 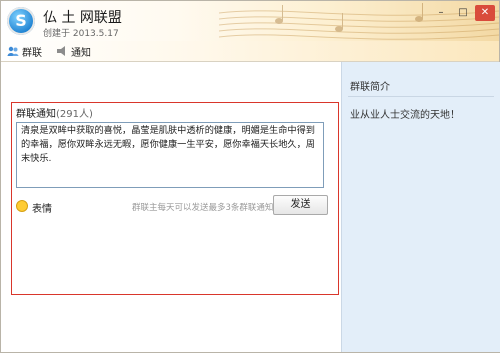 What do you see at coordinates (62, 51) in the screenshot?
I see `notice-icon` at bounding box center [62, 51].